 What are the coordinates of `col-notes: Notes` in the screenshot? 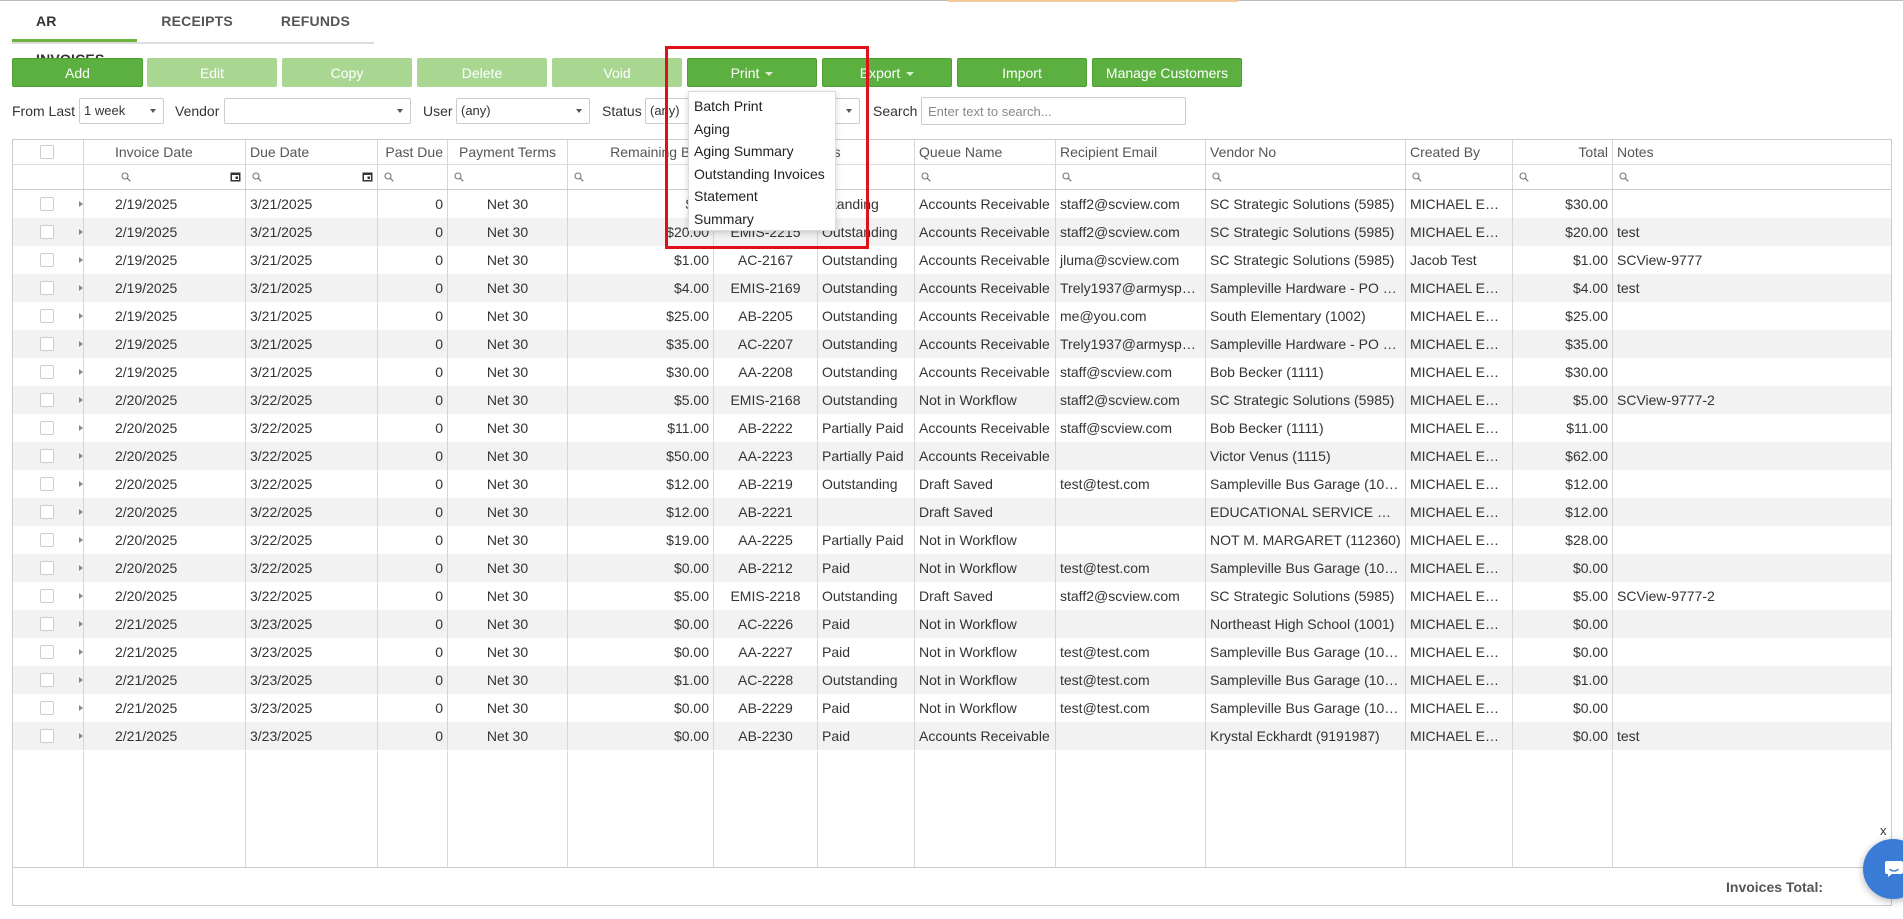 It's located at (1752, 152).